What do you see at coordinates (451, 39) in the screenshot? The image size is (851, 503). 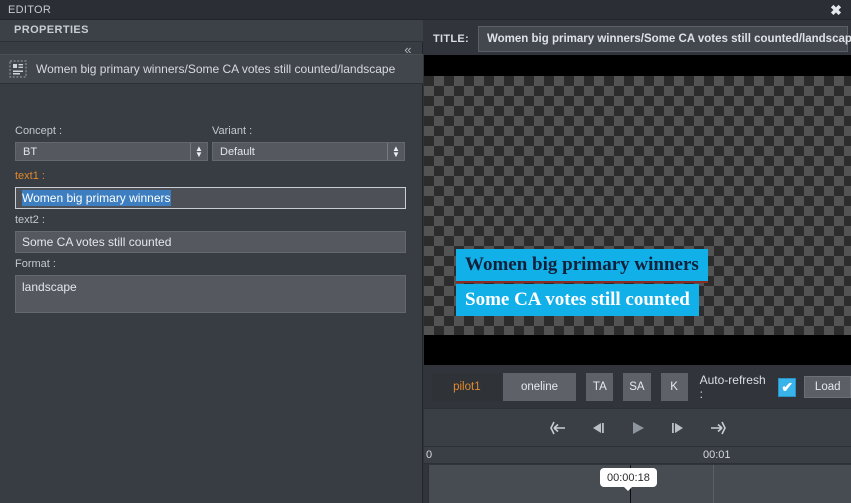 I see `title-label: TITLE:` at bounding box center [451, 39].